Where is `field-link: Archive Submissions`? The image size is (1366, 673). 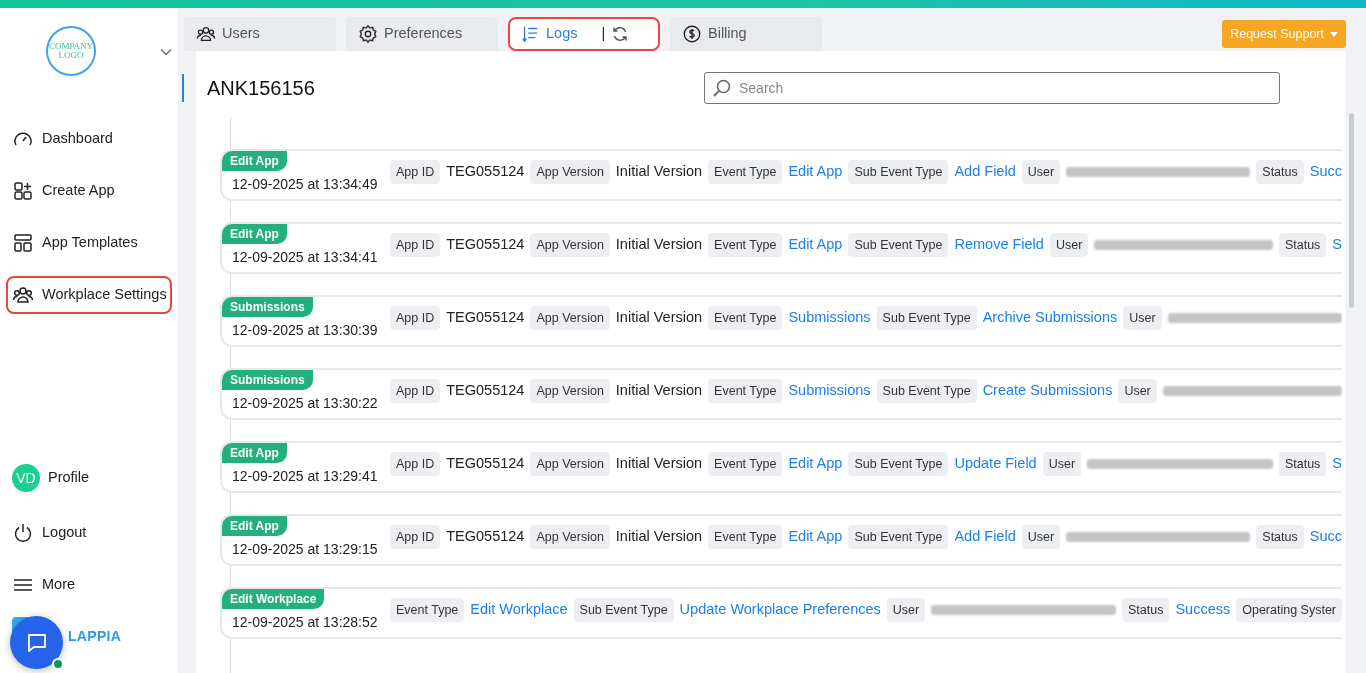
field-link: Archive Submissions is located at coordinates (1050, 318).